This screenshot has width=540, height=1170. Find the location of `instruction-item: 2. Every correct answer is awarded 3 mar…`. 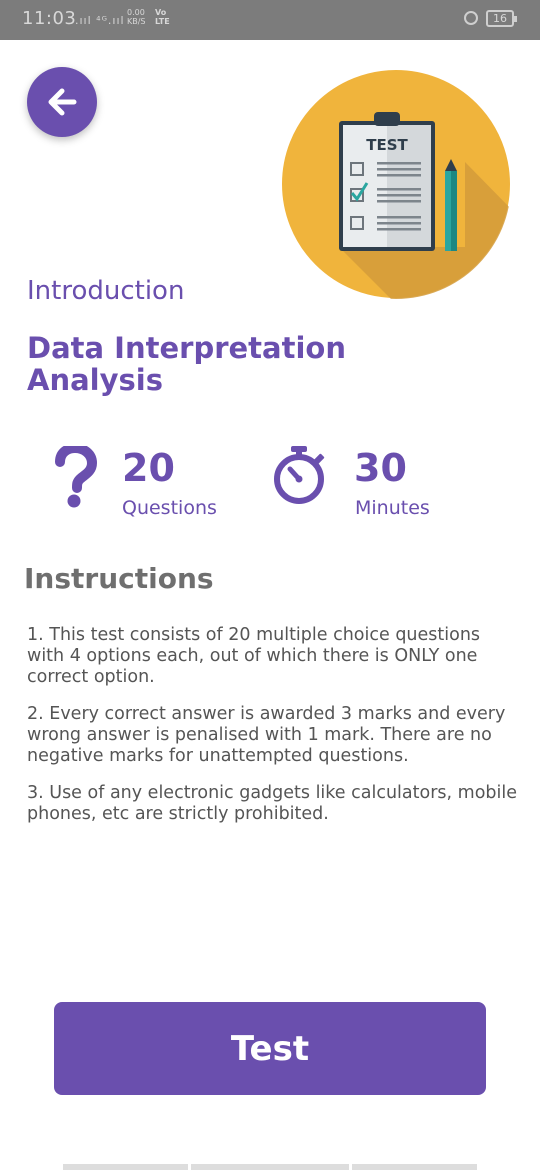

instruction-item: 2. Every correct answer is awarded 3 mar… is located at coordinates (266, 735).